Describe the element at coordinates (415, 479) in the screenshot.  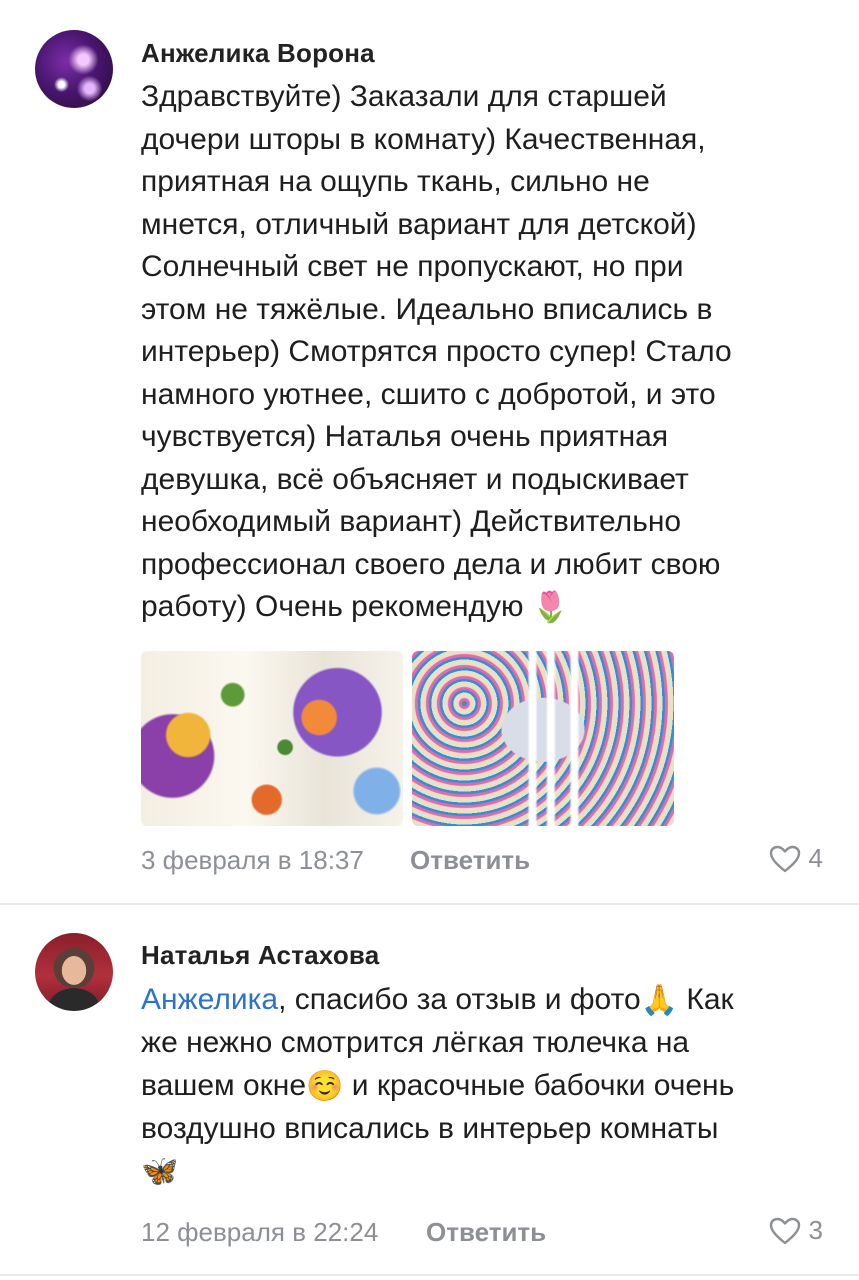
I see `text-line: девушка, всё объясняет и подыскивает` at that location.